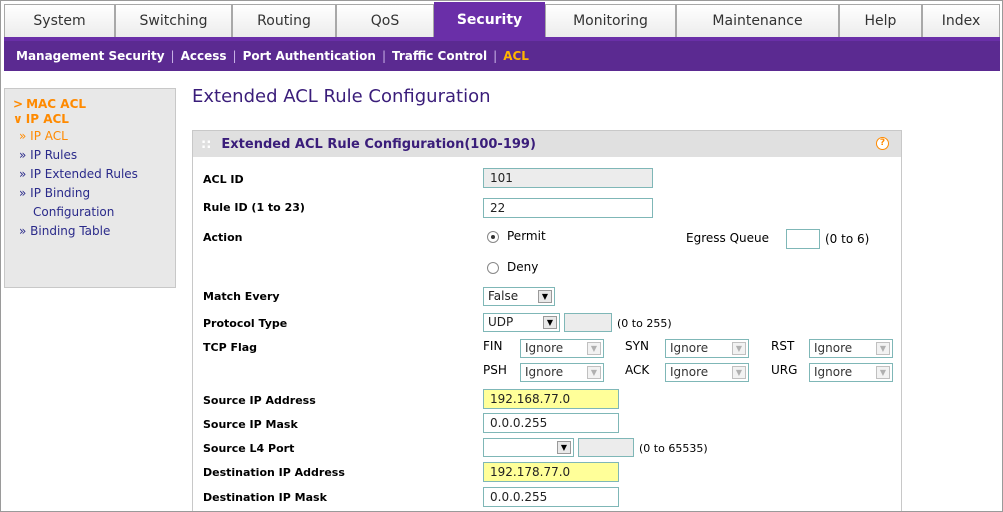 This screenshot has width=1003, height=512. What do you see at coordinates (206, 144) in the screenshot?
I see `grip-icon: ::` at bounding box center [206, 144].